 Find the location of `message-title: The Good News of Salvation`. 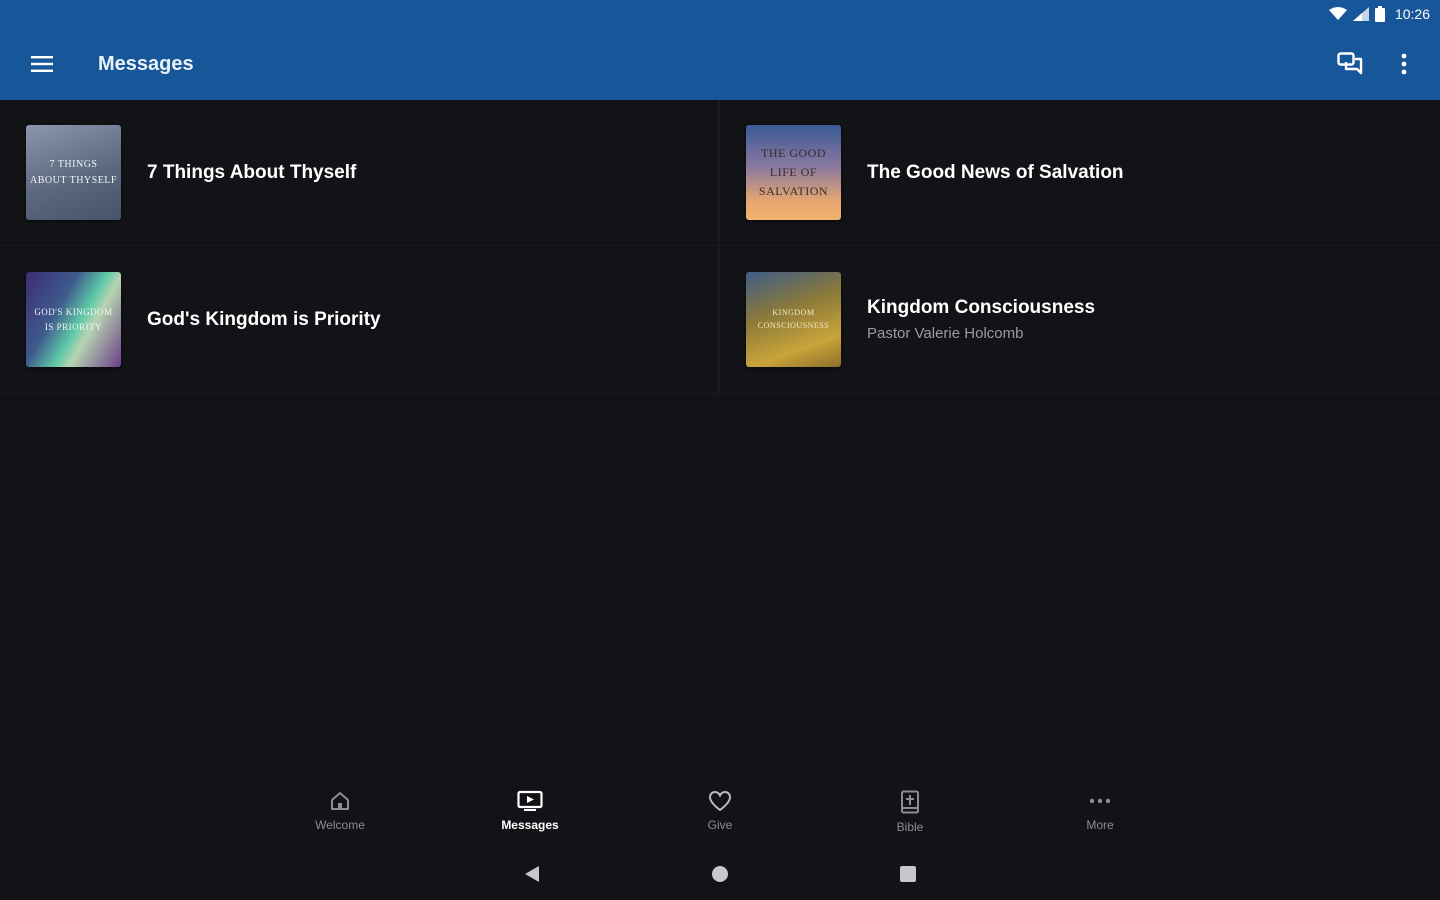

message-title: The Good News of Salvation is located at coordinates (995, 172).